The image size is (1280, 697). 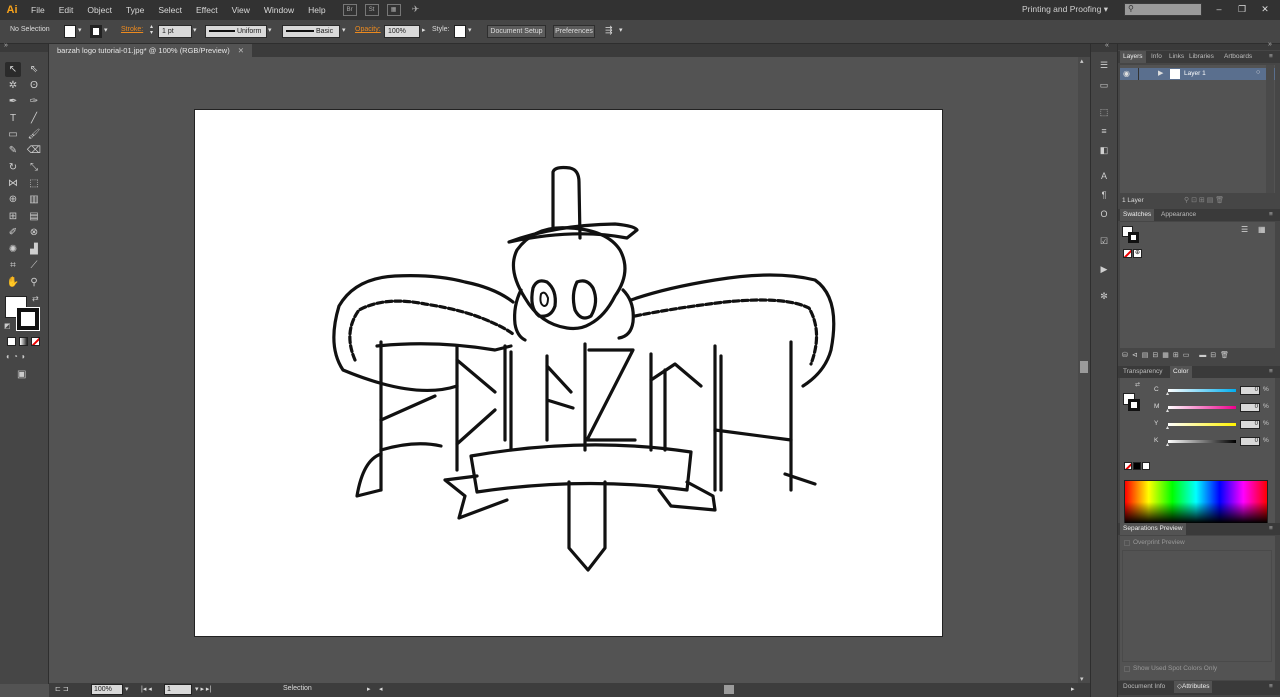 What do you see at coordinates (381, 689) in the screenshot?
I see `scroll-left-icon: ◂` at bounding box center [381, 689].